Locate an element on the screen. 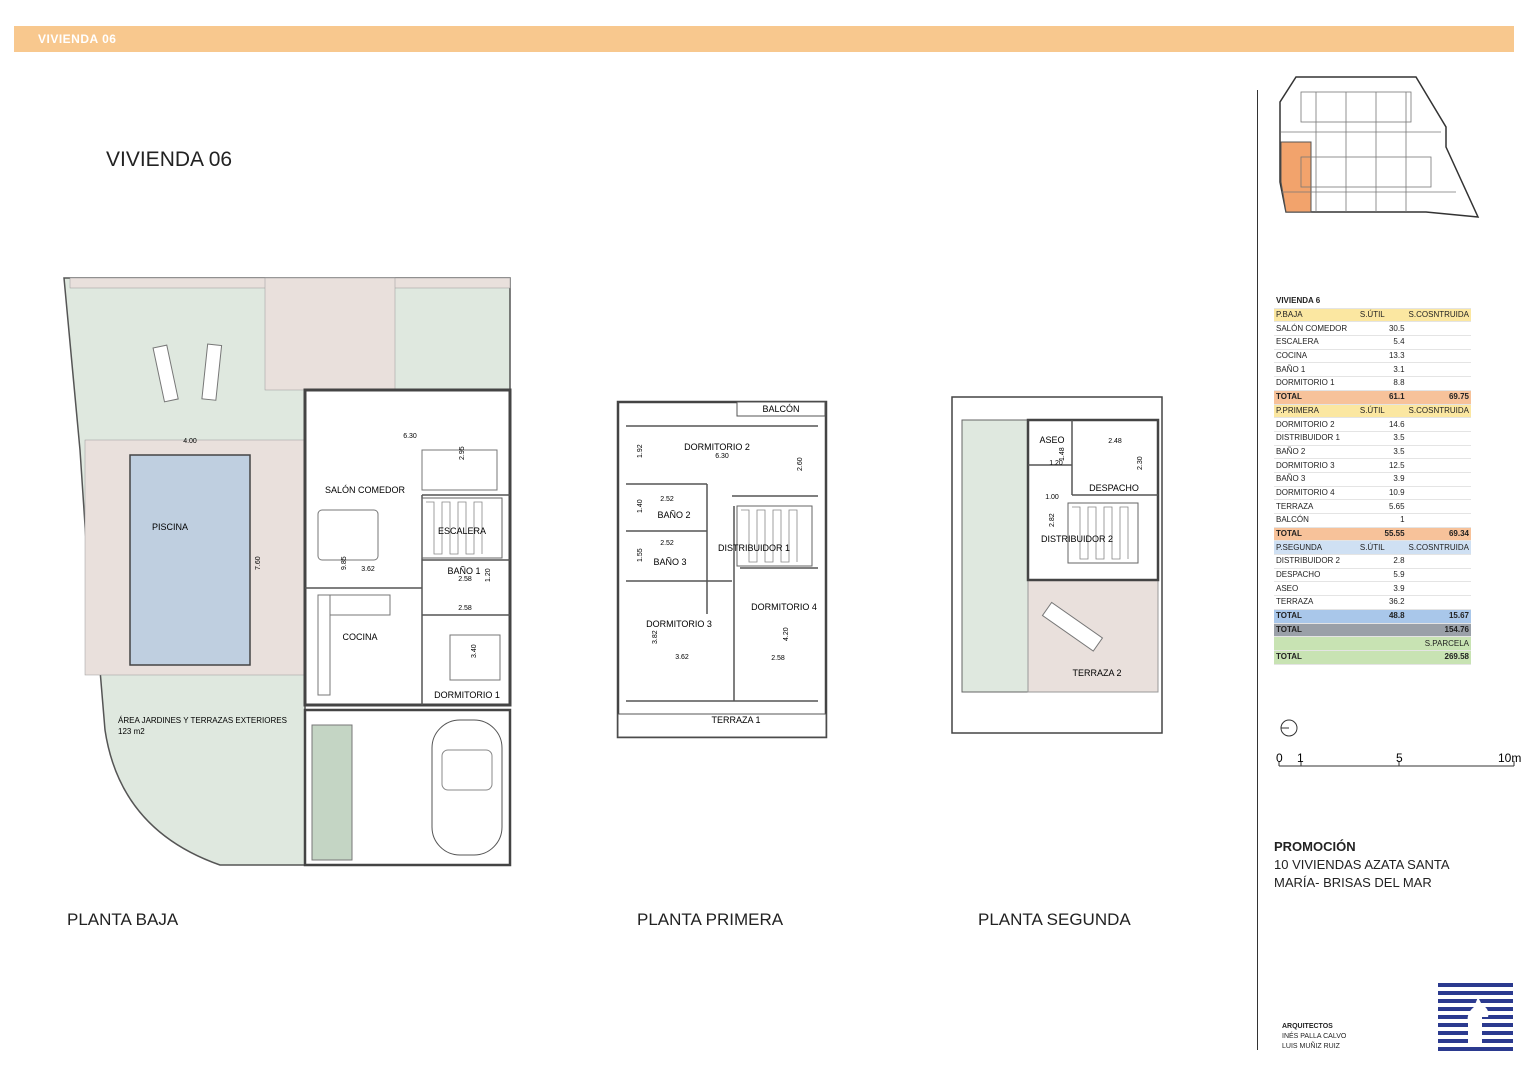  room-name: ASEO is located at coordinates (1316, 589).